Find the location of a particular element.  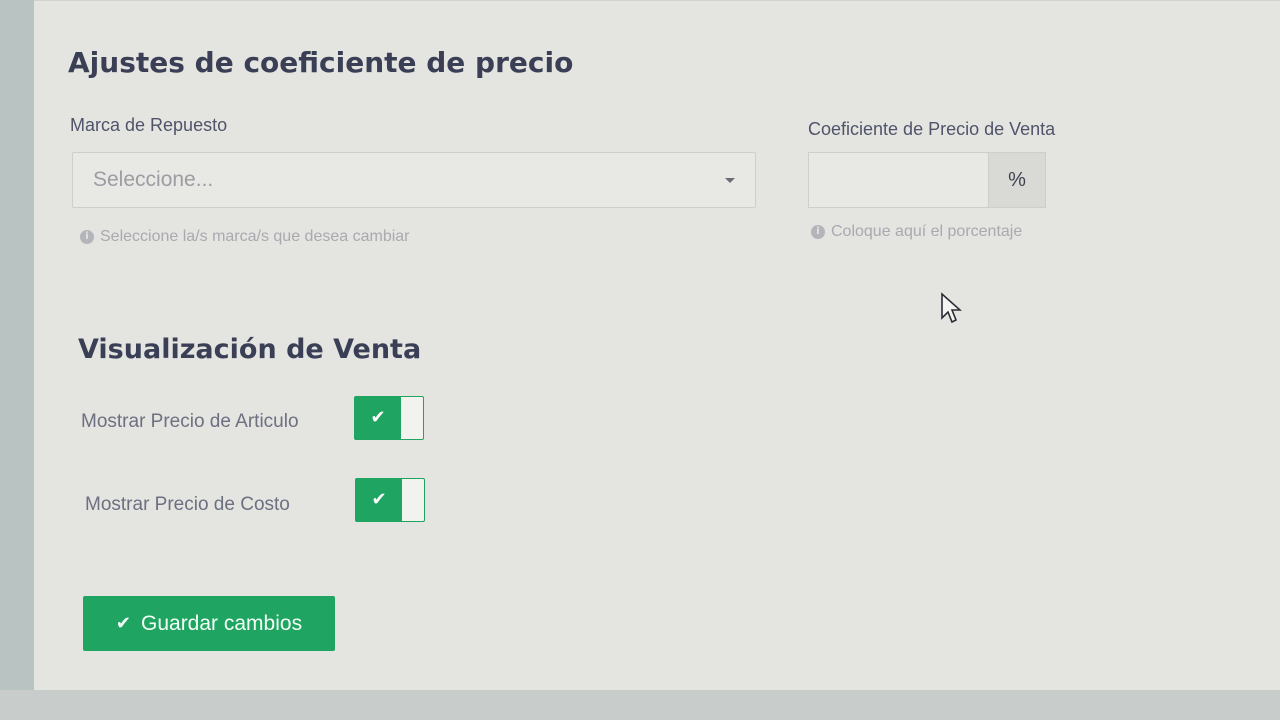

show-article-price-label: Mostrar Precio de Articulo is located at coordinates (190, 421).